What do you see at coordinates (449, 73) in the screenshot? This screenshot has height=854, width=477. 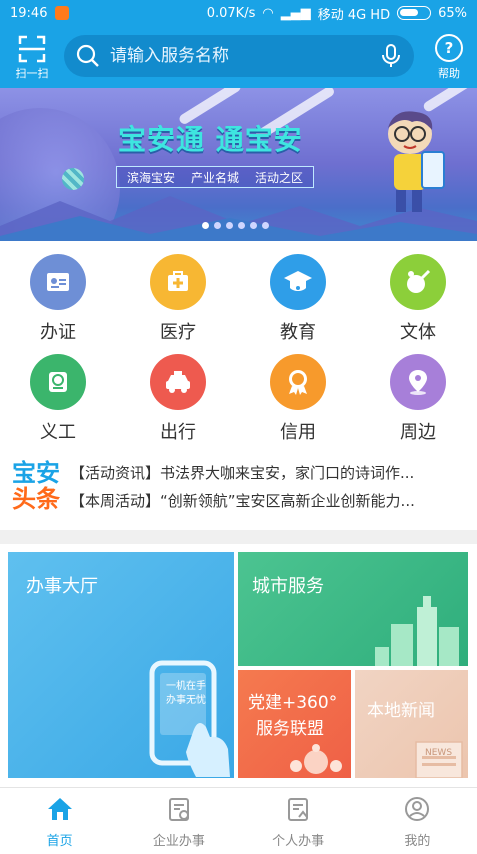 I see `help-label: 帮助` at bounding box center [449, 73].